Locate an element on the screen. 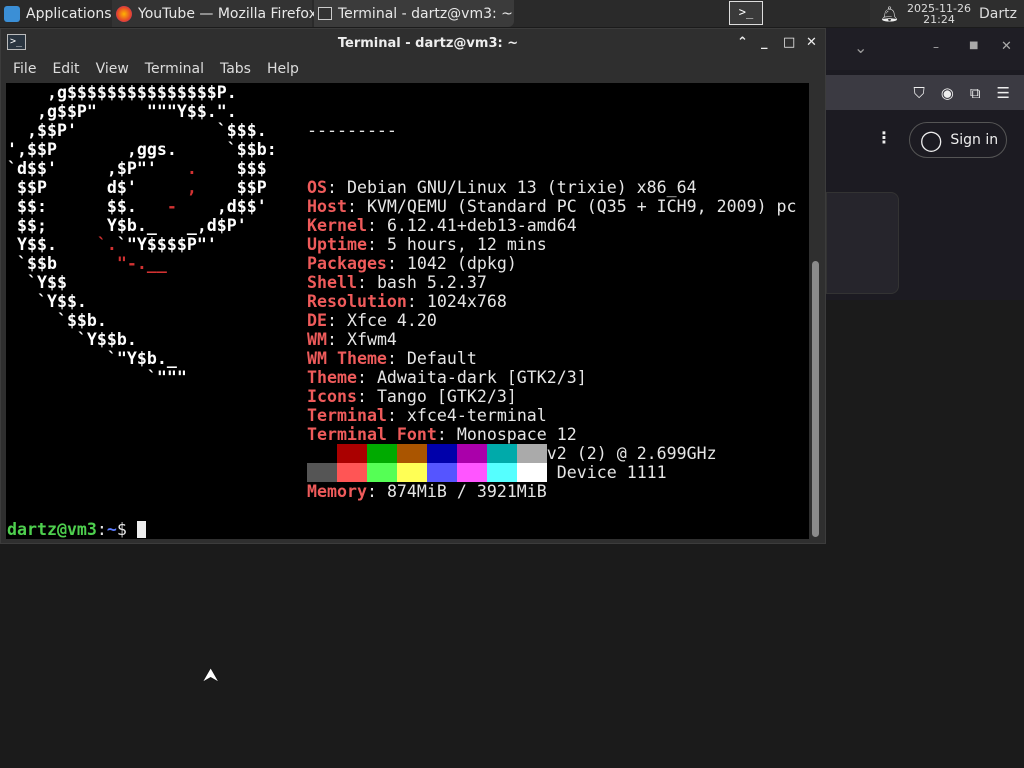 The width and height of the screenshot is (1024, 768). sign-in-button: ◯ Sign in is located at coordinates (958, 140).